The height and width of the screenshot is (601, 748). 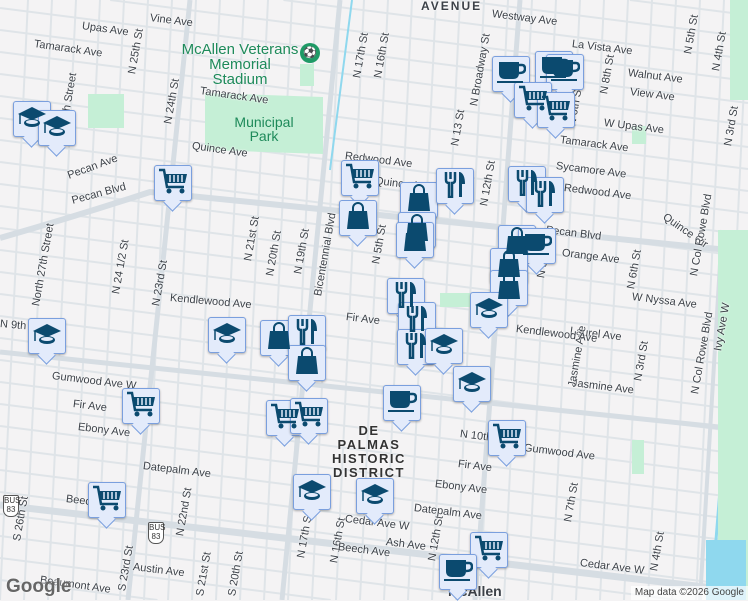 I want to click on map-attribution: Map data ©2026 Google, so click(x=689, y=593).